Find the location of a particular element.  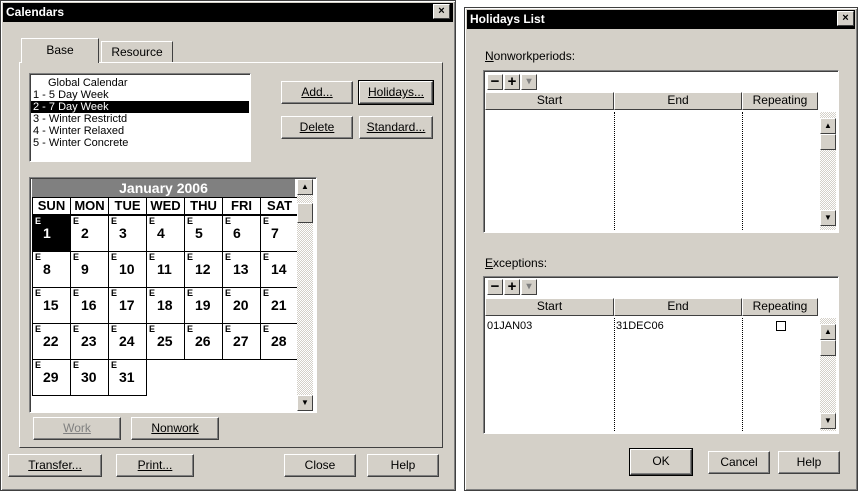

date-cell: E9 is located at coordinates (89, 269).